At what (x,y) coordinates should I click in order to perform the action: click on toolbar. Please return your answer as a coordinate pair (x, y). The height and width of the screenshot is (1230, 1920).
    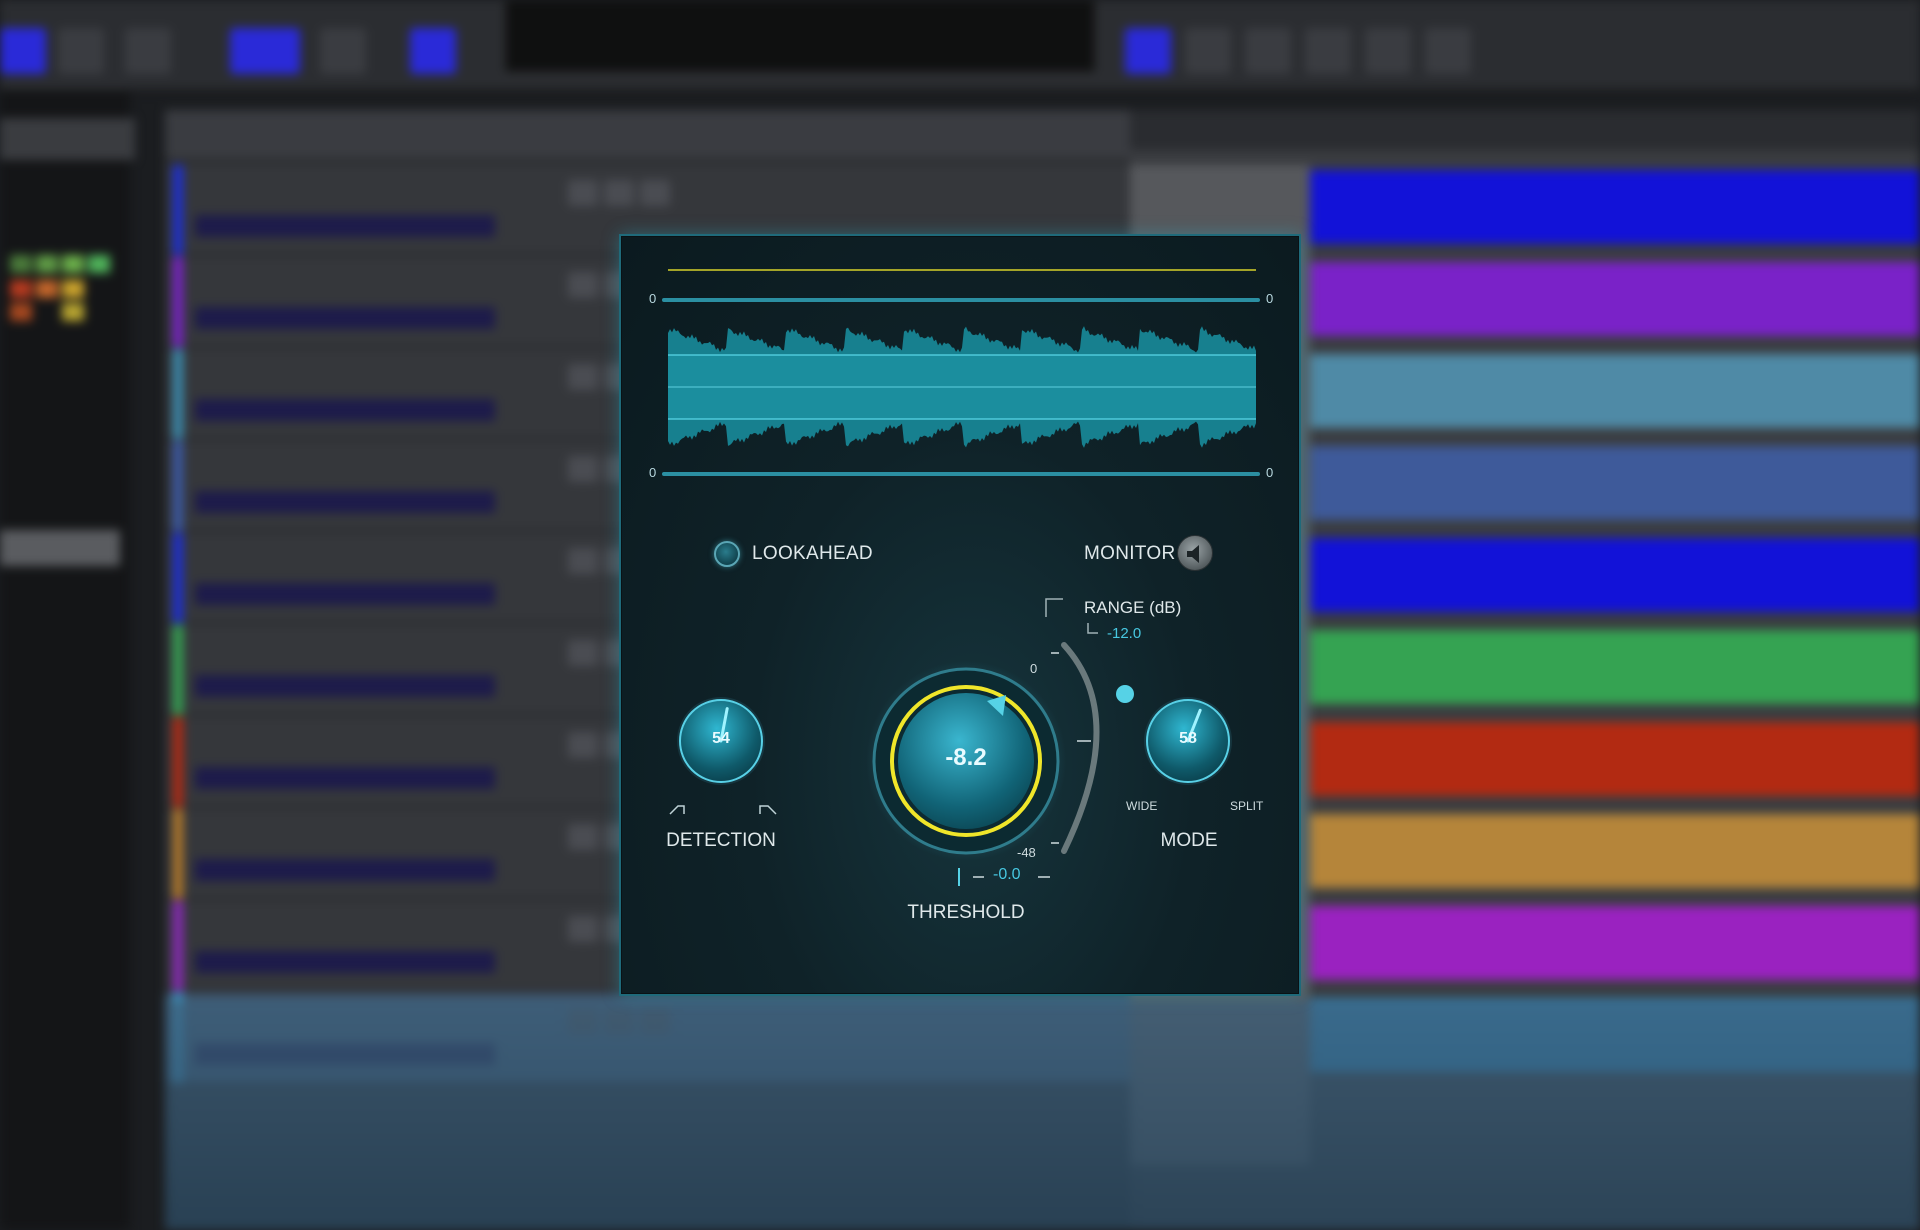
    Looking at the image, I should click on (960, 46).